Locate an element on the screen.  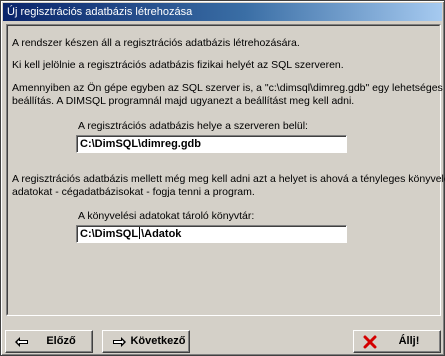
stop-button-label: Állj! is located at coordinates (409, 341).